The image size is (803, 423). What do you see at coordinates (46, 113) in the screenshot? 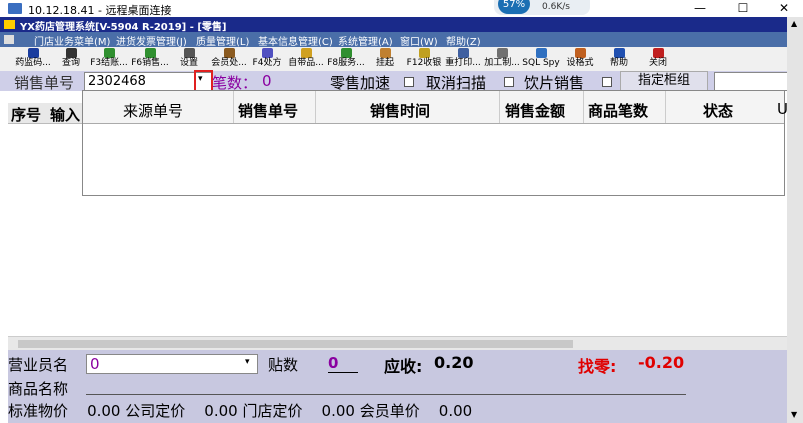
I see `grid-header-left: 序号 输入` at bounding box center [46, 113].